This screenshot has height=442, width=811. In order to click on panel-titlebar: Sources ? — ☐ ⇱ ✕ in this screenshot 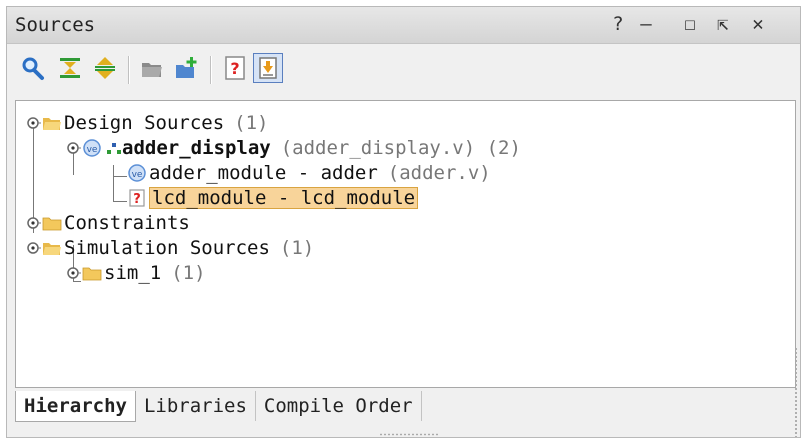, I will do `click(403, 25)`.